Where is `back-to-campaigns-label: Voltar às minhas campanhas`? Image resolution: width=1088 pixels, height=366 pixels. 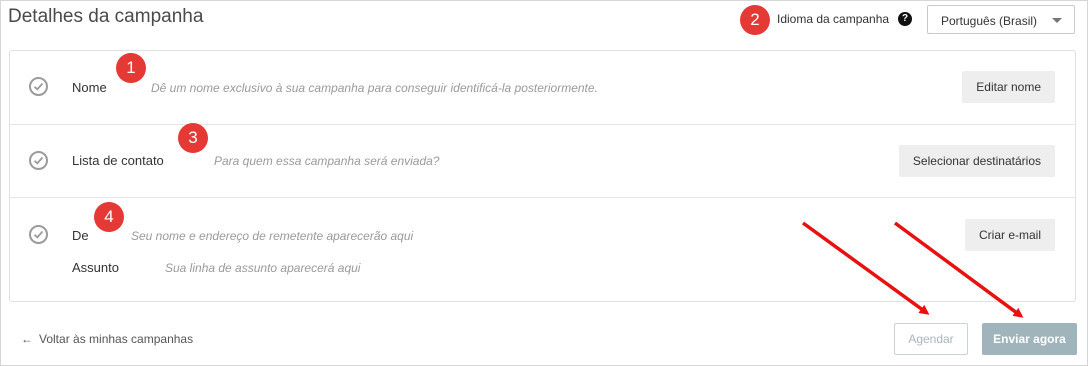
back-to-campaigns-label: Voltar às minhas campanhas is located at coordinates (116, 339).